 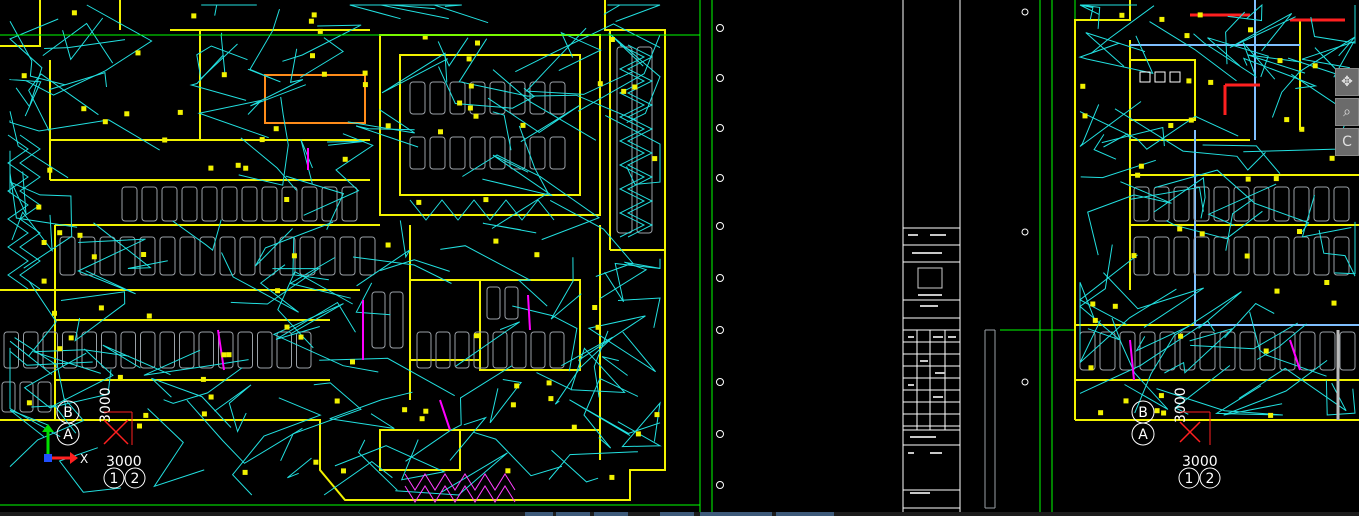 I want to click on grid-col-1-label-right: 1, so click(x=1189, y=479).